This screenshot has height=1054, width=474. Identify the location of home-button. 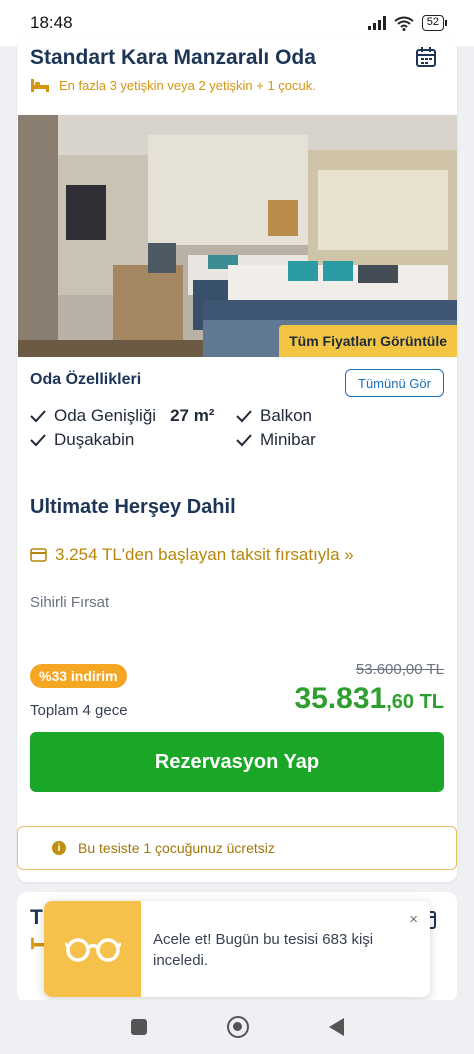
(237, 1027).